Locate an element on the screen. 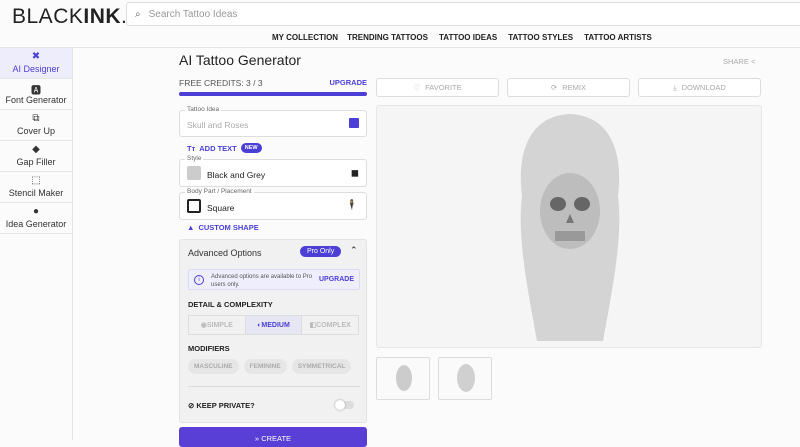 The image size is (800, 447). placement-value: Square is located at coordinates (221, 208).